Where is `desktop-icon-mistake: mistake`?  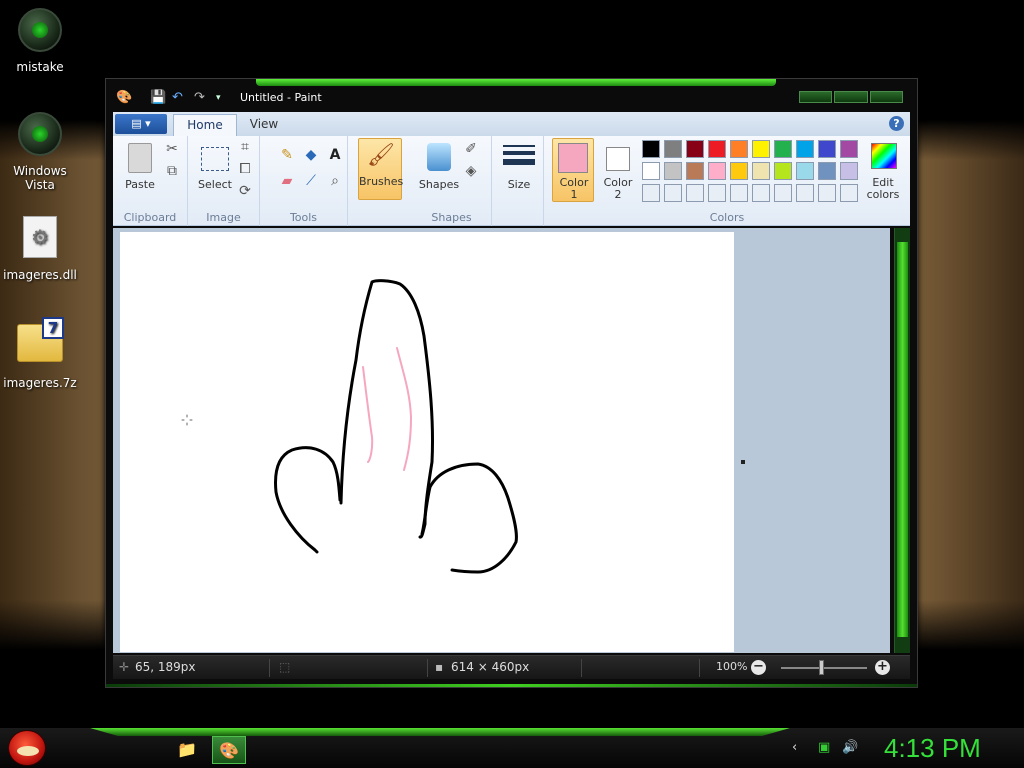 desktop-icon-mistake: mistake is located at coordinates (40, 41).